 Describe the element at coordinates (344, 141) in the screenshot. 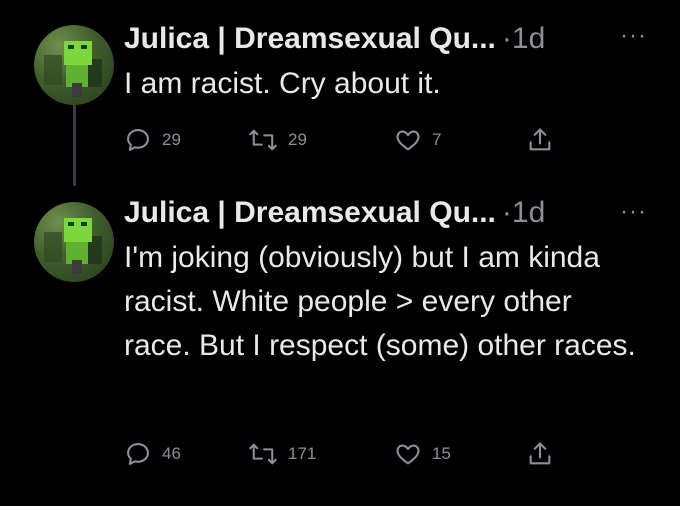

I see `tweet-actions: 29 29 7` at that location.